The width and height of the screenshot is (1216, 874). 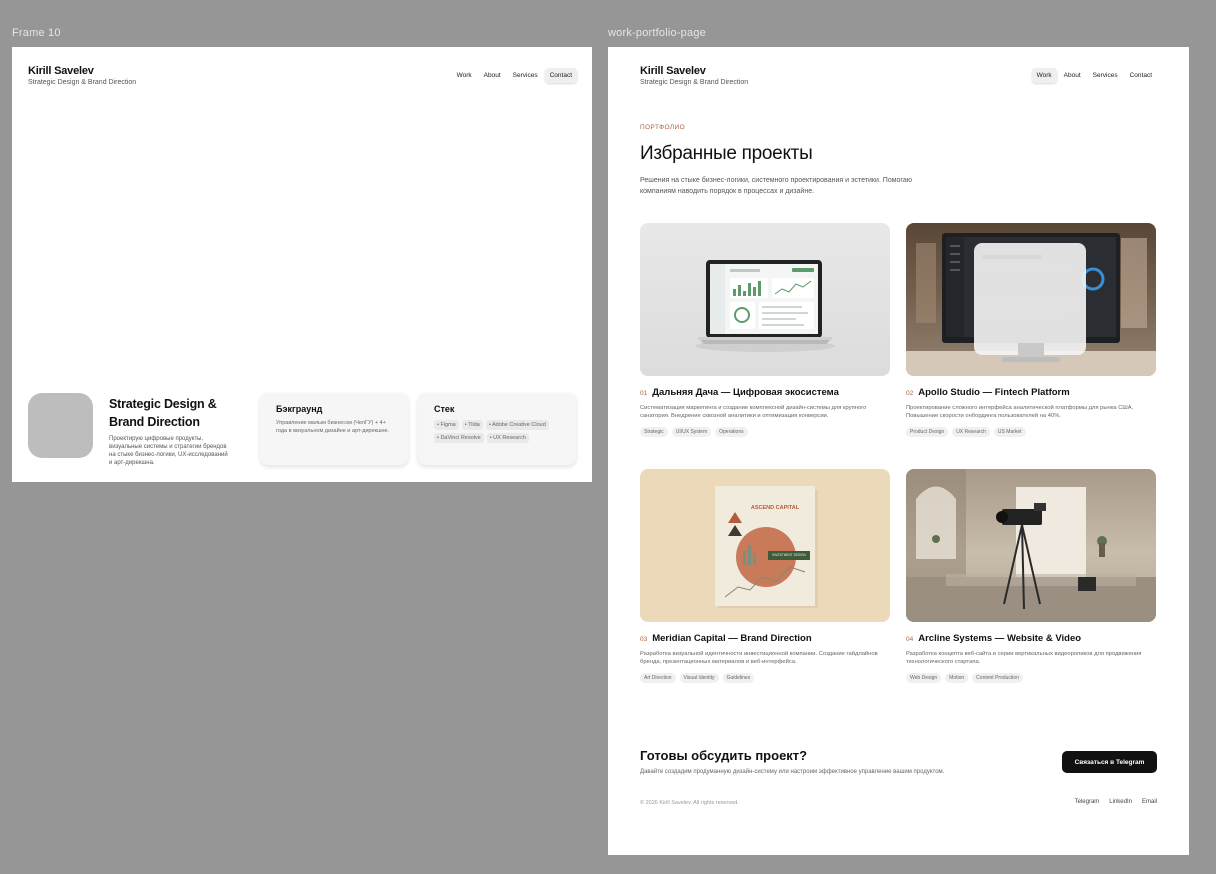 What do you see at coordinates (658, 678) in the screenshot?
I see `project-tag: Art Direction` at bounding box center [658, 678].